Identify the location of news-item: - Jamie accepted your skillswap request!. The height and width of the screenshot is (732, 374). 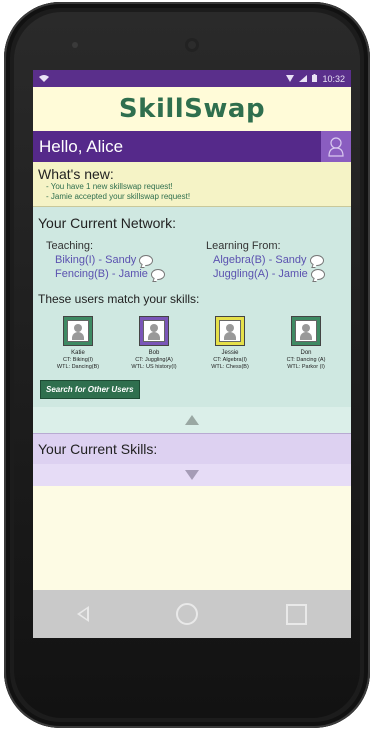
(196, 197).